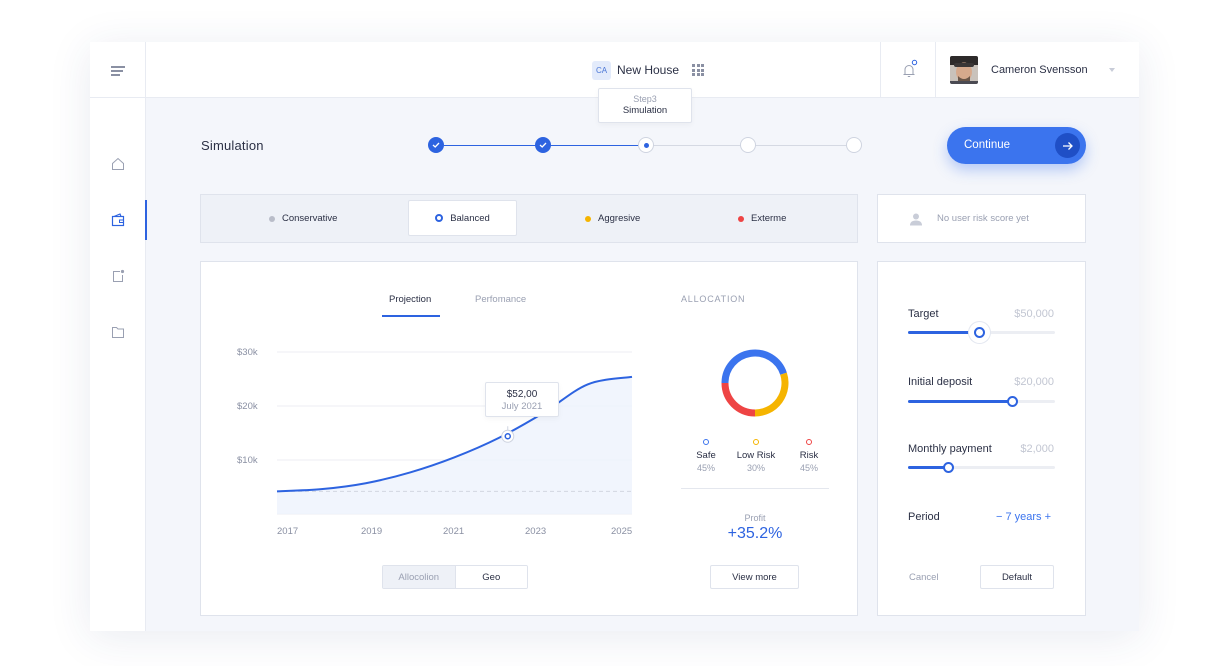 The image size is (1229, 666). Describe the element at coordinates (1067, 145) in the screenshot. I see `arrow-right-icon` at that location.